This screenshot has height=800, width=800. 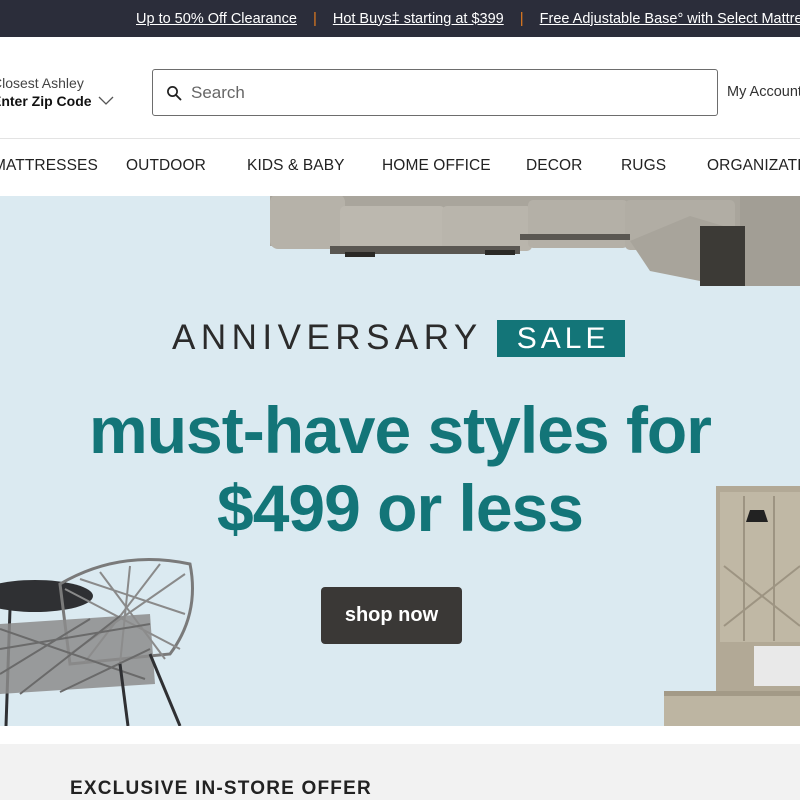 What do you see at coordinates (391, 615) in the screenshot?
I see `shop-now-button: shop now` at bounding box center [391, 615].